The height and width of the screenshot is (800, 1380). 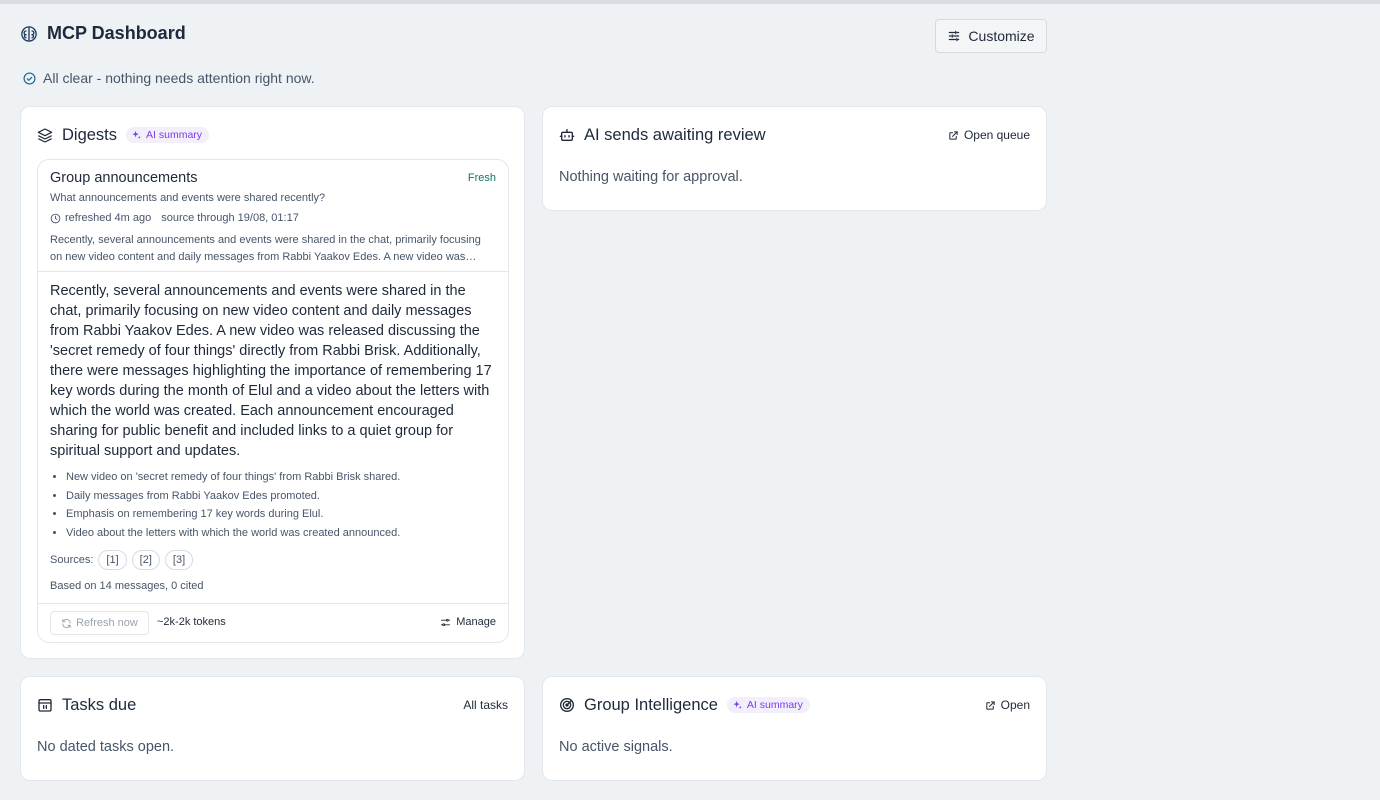 I want to click on calendar-icon, so click(x=45, y=705).